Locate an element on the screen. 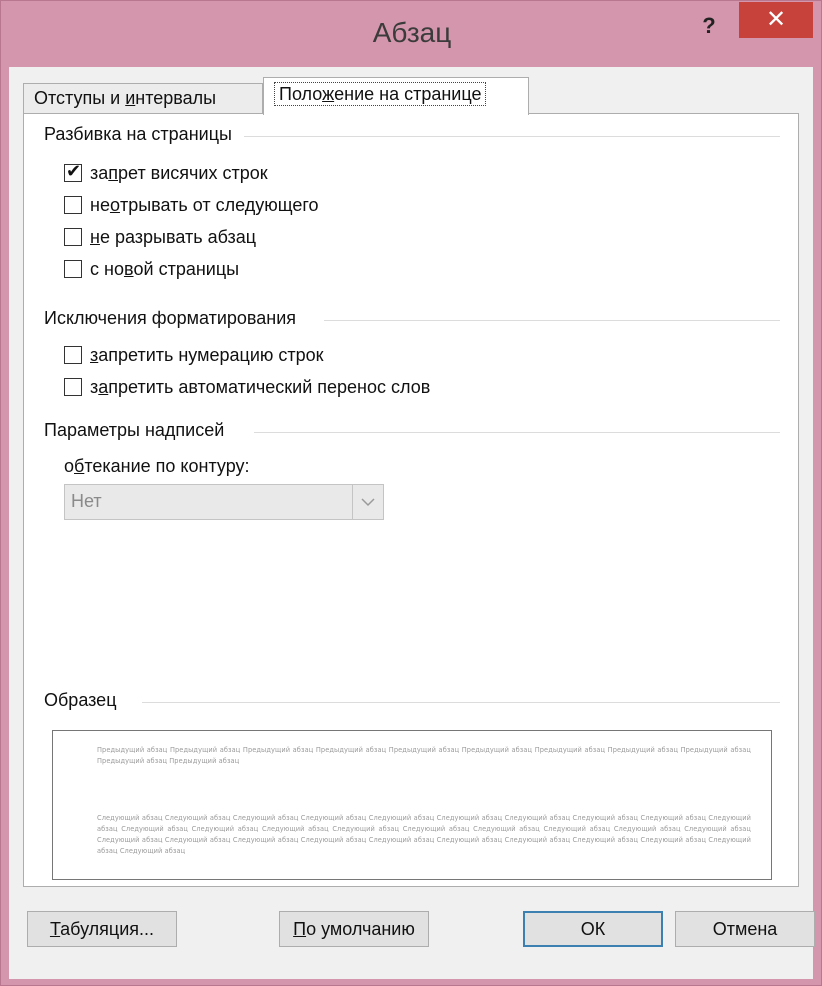 This screenshot has width=822, height=986. dont-hyphenate-option: з а претить автоматический перенос слов is located at coordinates (247, 387).